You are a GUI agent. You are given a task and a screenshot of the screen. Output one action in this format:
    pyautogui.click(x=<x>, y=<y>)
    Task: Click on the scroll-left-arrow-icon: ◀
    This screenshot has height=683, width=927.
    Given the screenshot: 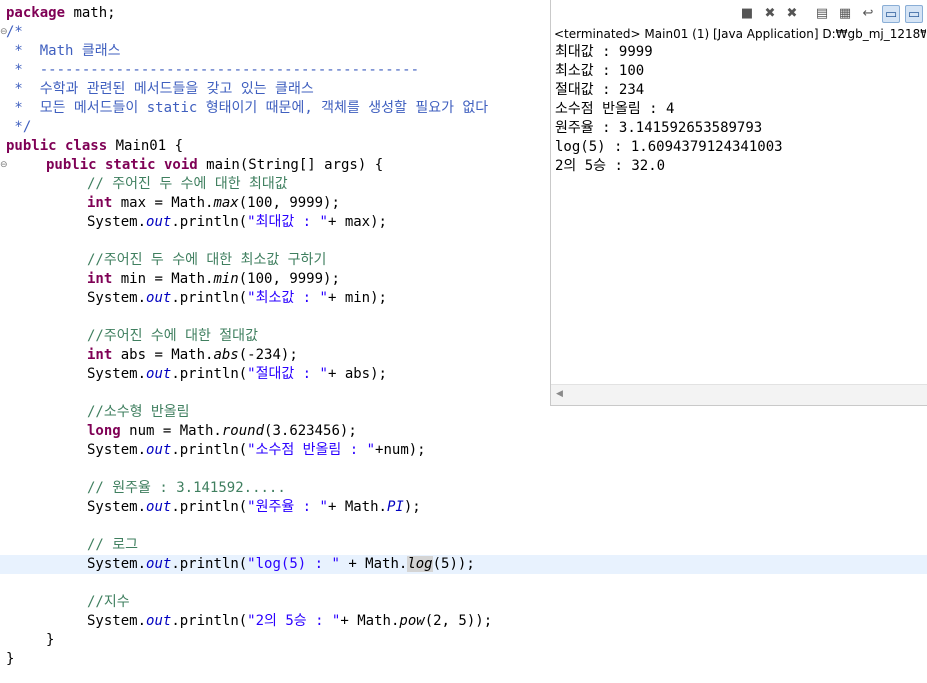 What is the action you would take?
    pyautogui.click(x=559, y=394)
    